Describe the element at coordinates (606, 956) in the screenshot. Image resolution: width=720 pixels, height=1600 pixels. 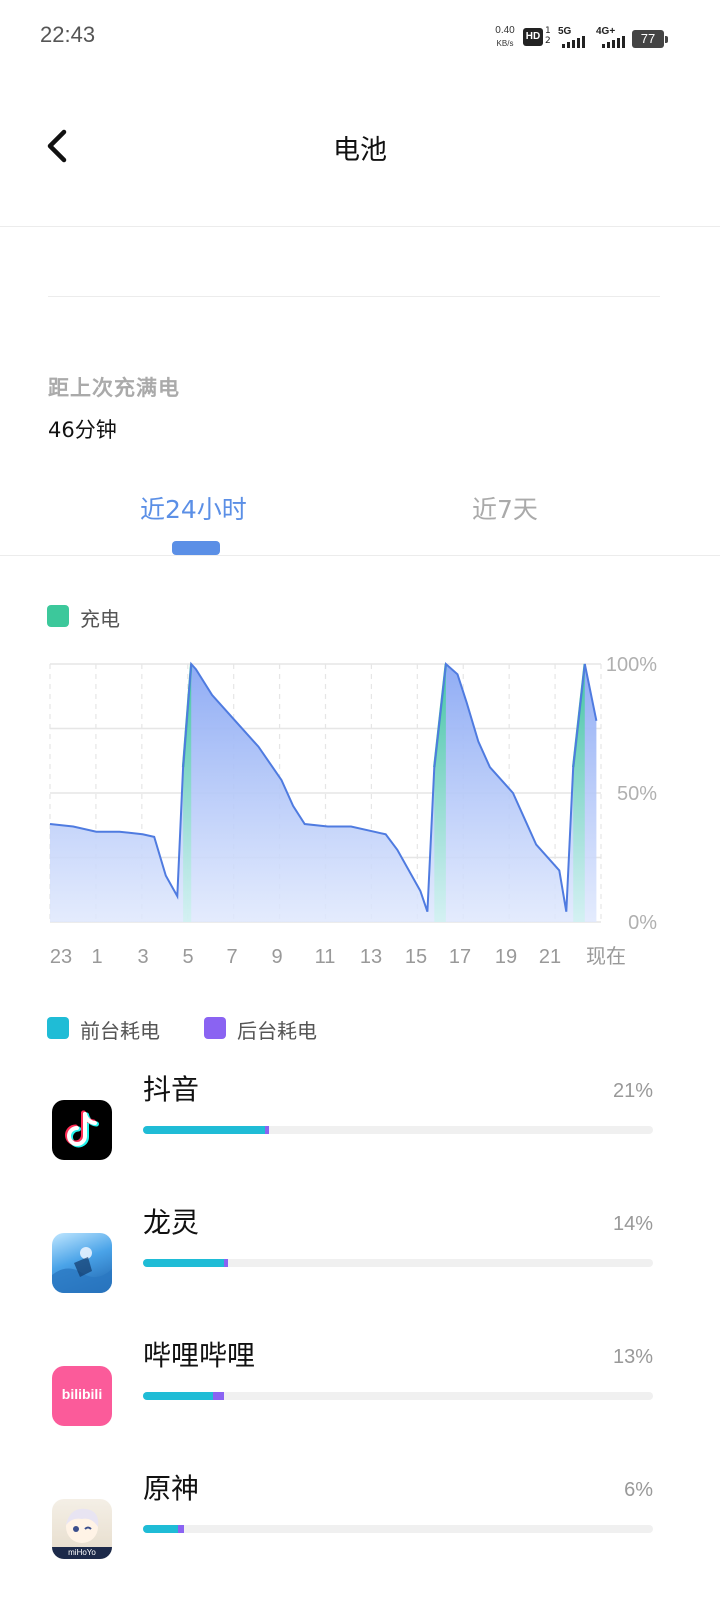
I see `x-axis-label: 现在` at that location.